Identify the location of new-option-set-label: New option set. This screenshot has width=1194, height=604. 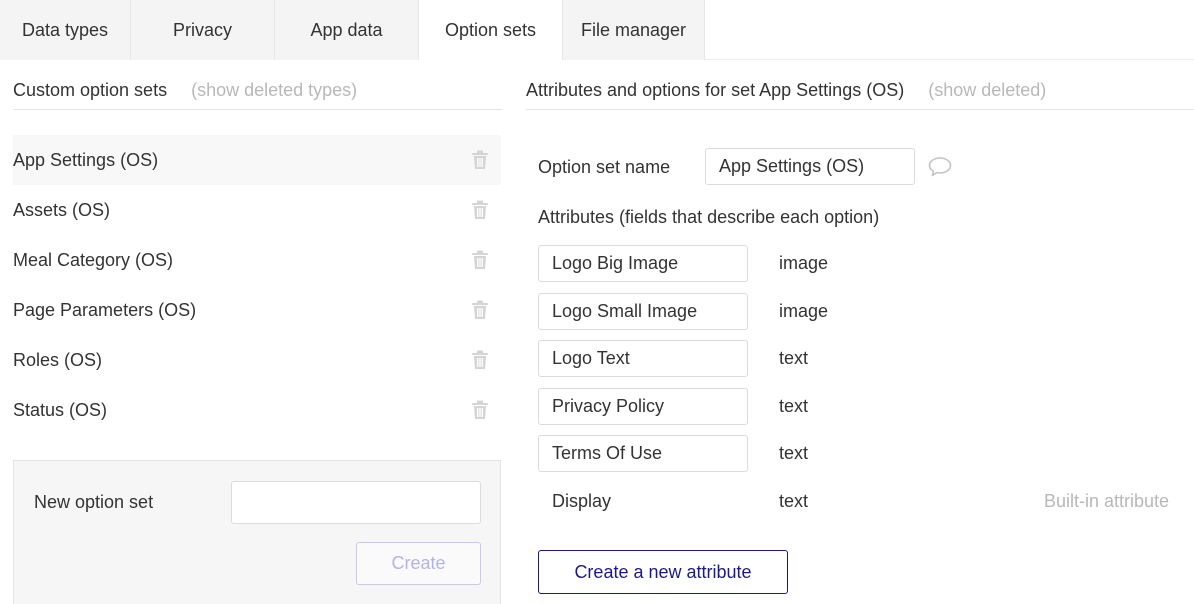
(94, 502).